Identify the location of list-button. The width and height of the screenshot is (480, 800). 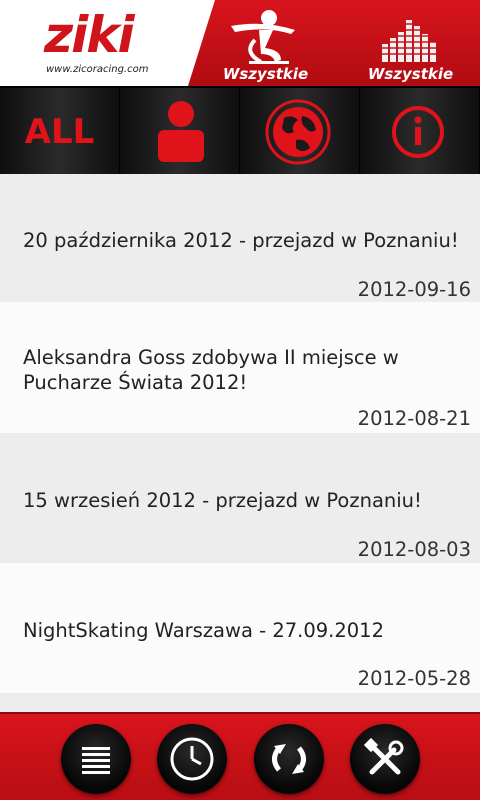
(96, 759).